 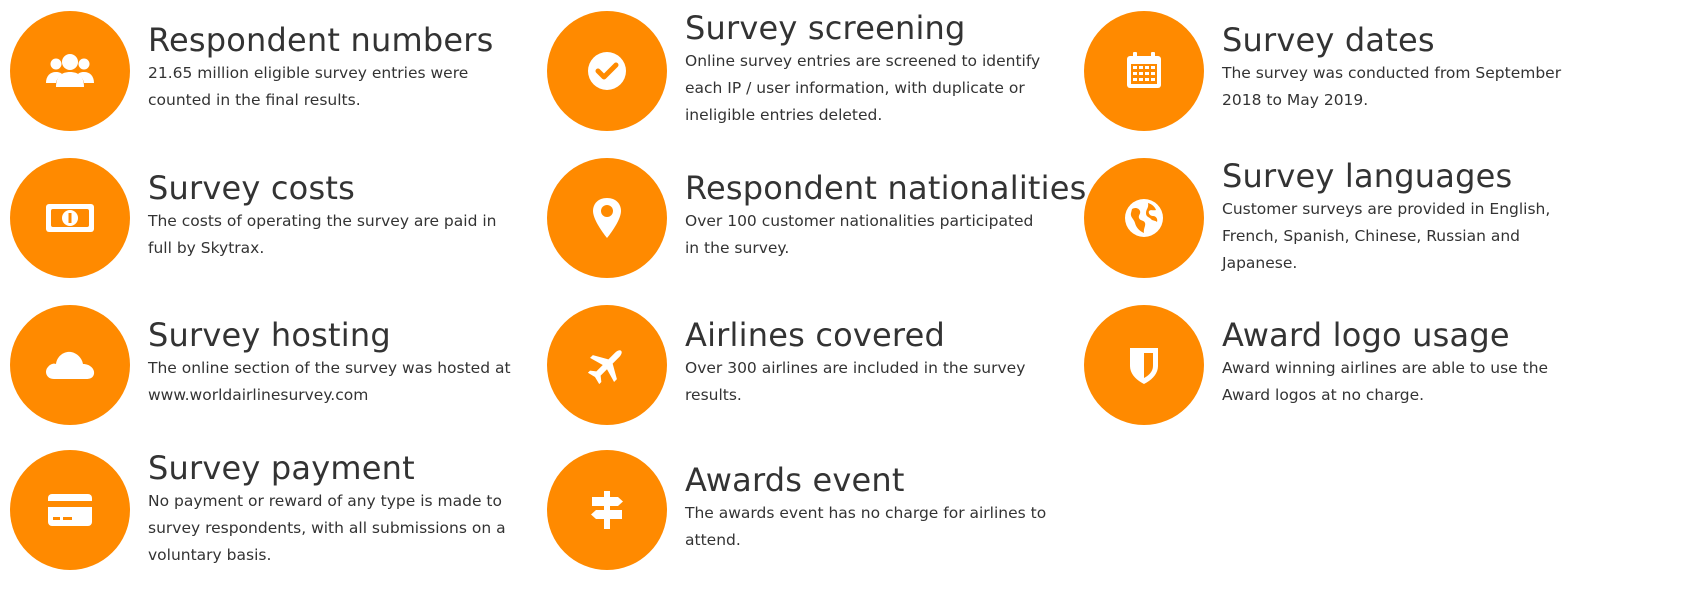 What do you see at coordinates (321, 40) in the screenshot?
I see `feature-title: Respondent numbers` at bounding box center [321, 40].